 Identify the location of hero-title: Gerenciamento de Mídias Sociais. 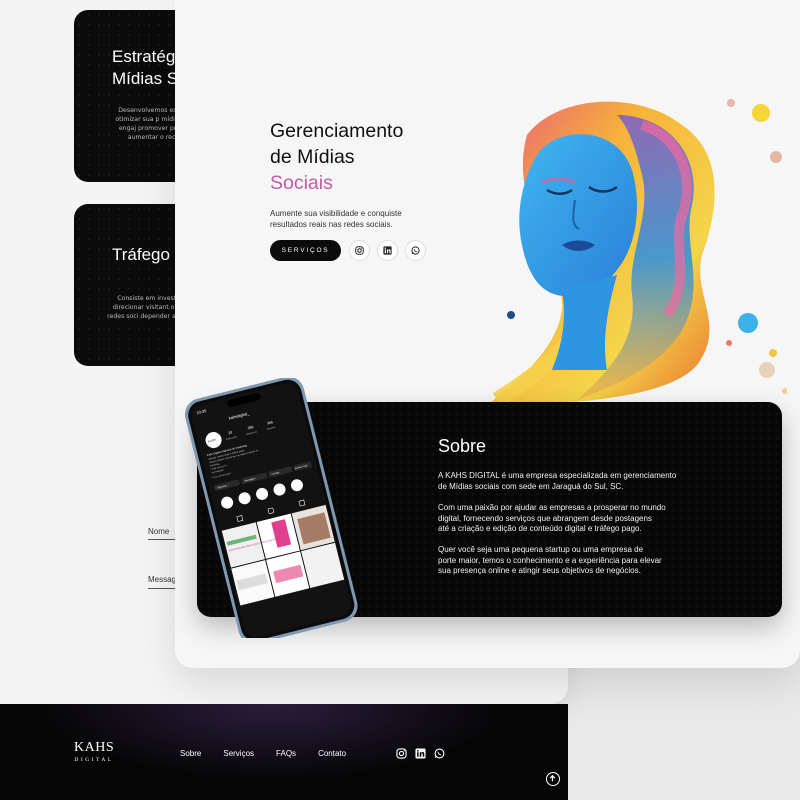
(365, 157).